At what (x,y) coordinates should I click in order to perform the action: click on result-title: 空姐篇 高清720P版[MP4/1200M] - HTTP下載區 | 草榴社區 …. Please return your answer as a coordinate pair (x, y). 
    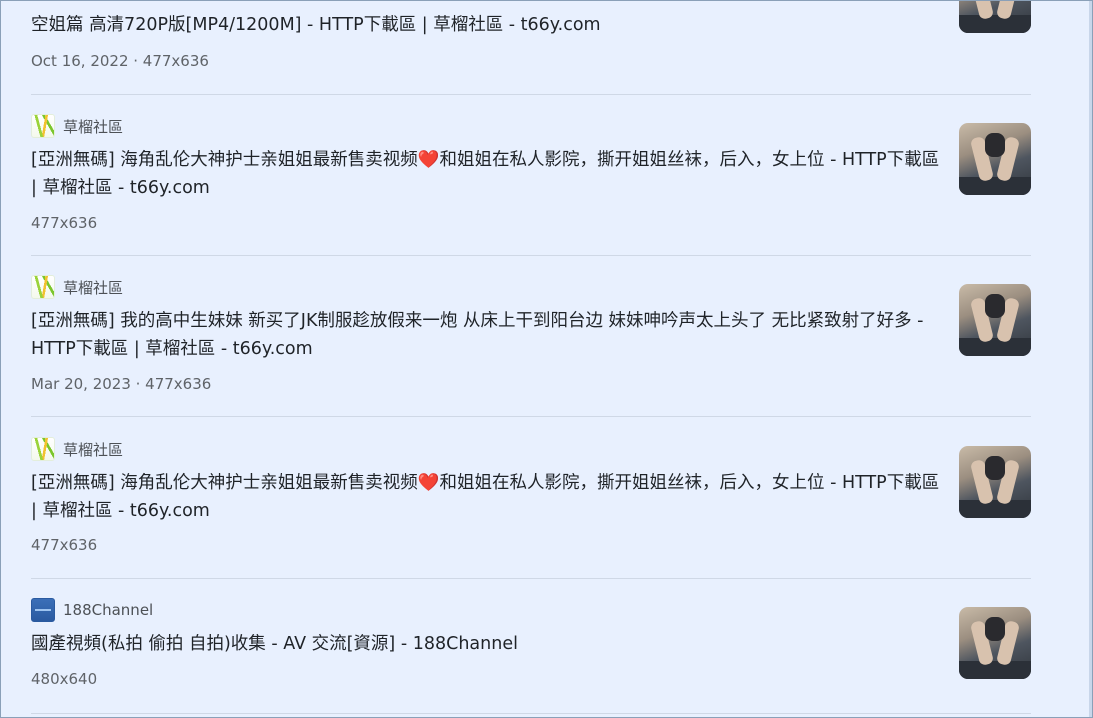
    Looking at the image, I should click on (486, 25).